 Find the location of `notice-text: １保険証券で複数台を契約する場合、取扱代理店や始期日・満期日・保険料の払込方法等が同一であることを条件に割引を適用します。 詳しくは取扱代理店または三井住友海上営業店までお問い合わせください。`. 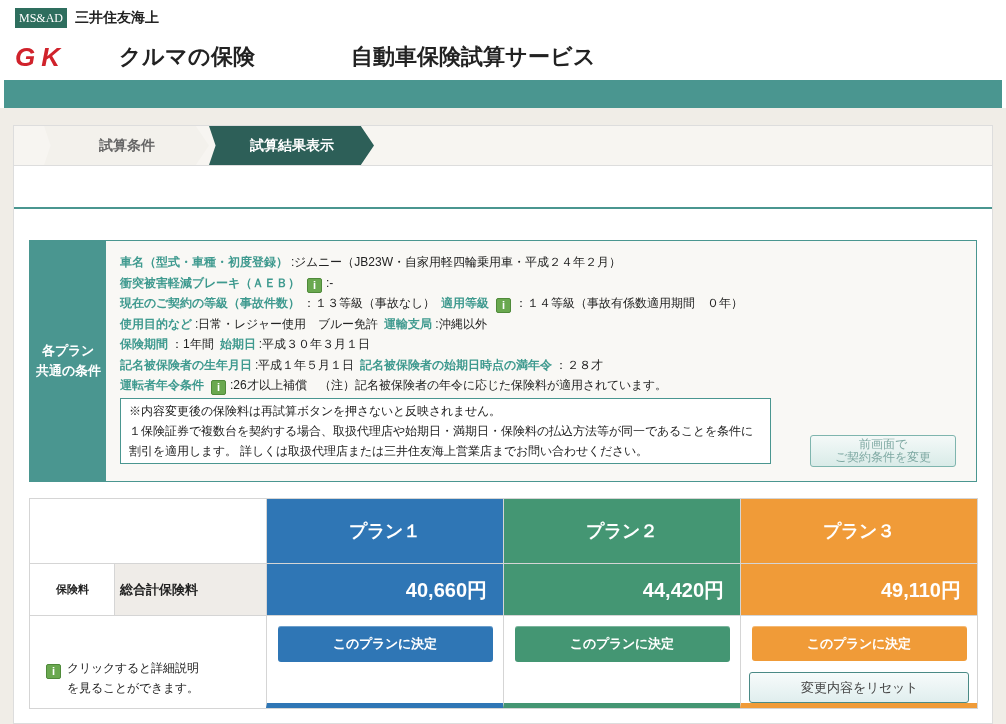

notice-text: １保険証券で複数台を契約する場合、取扱代理店や始期日・満期日・保険料の払込方法等が同一であることを条件に割引を適用します。 詳しくは取扱代理店または三井住友海上営業店までお問い合わせください。 is located at coordinates (441, 441).